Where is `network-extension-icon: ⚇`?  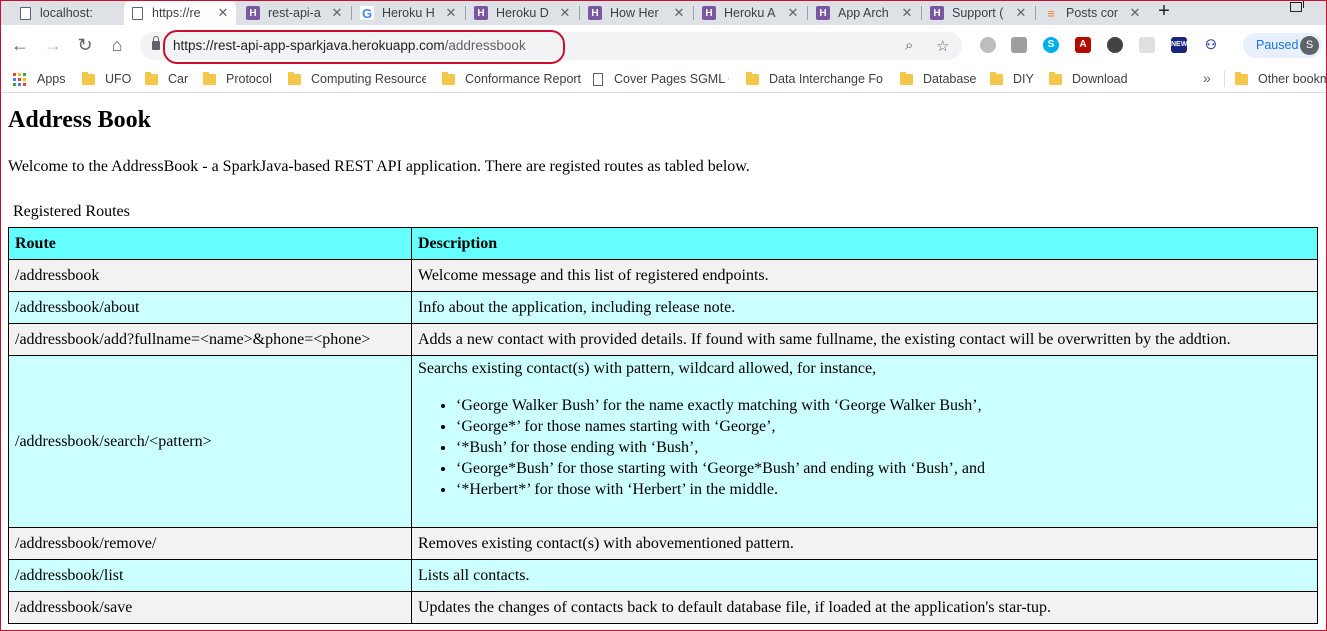 network-extension-icon: ⚇ is located at coordinates (1211, 45).